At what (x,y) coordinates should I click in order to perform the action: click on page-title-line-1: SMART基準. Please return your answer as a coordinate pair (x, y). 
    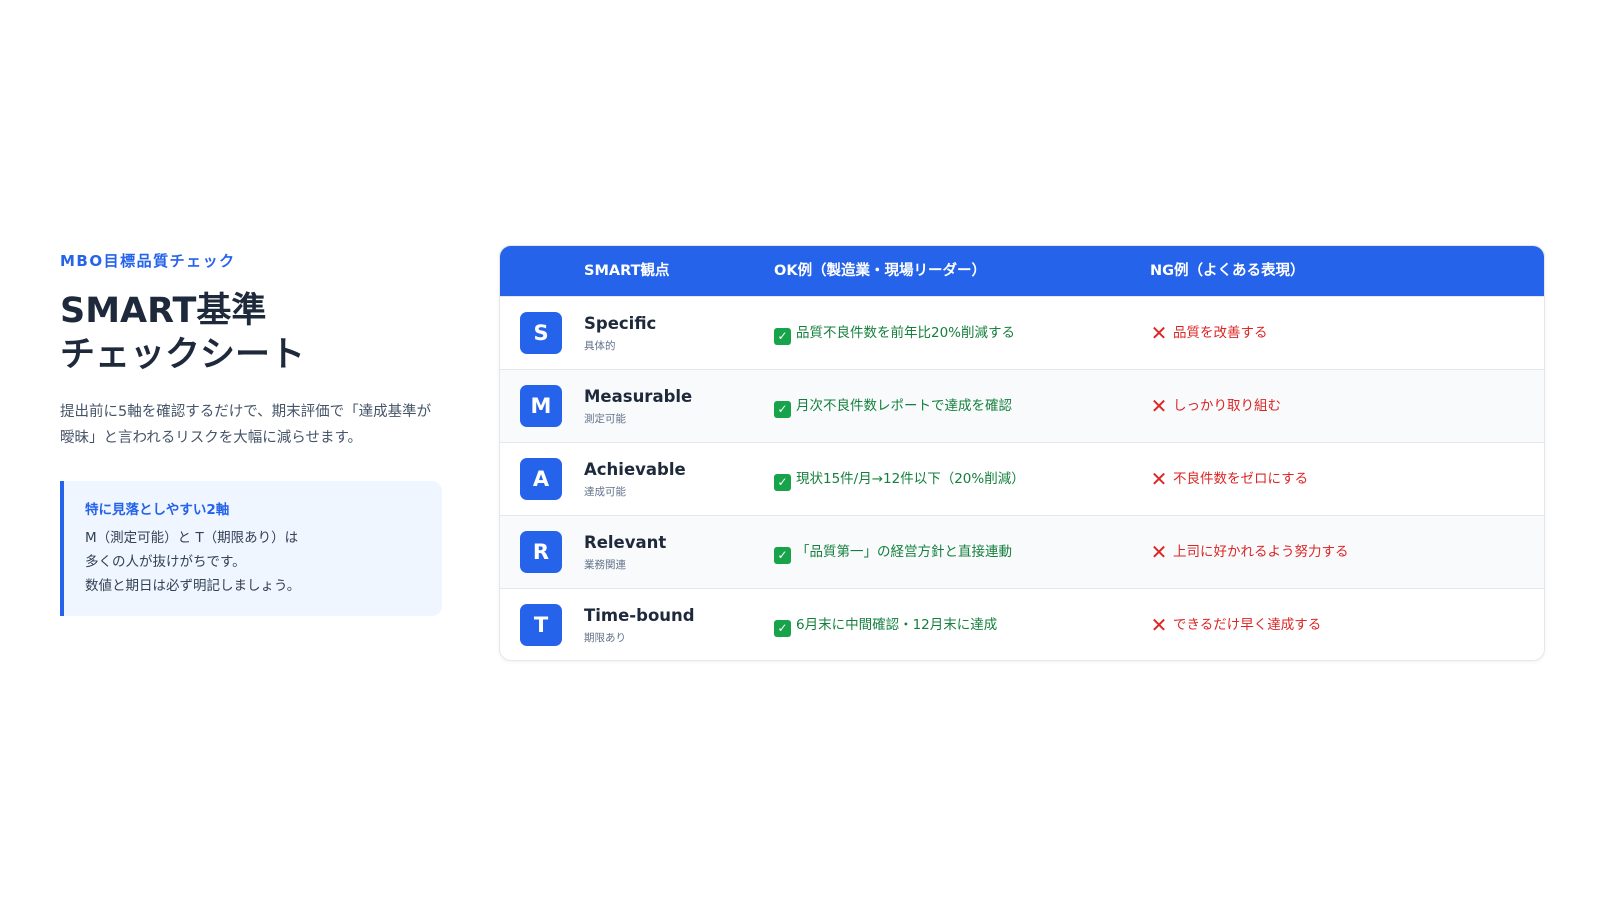
    Looking at the image, I should click on (163, 311).